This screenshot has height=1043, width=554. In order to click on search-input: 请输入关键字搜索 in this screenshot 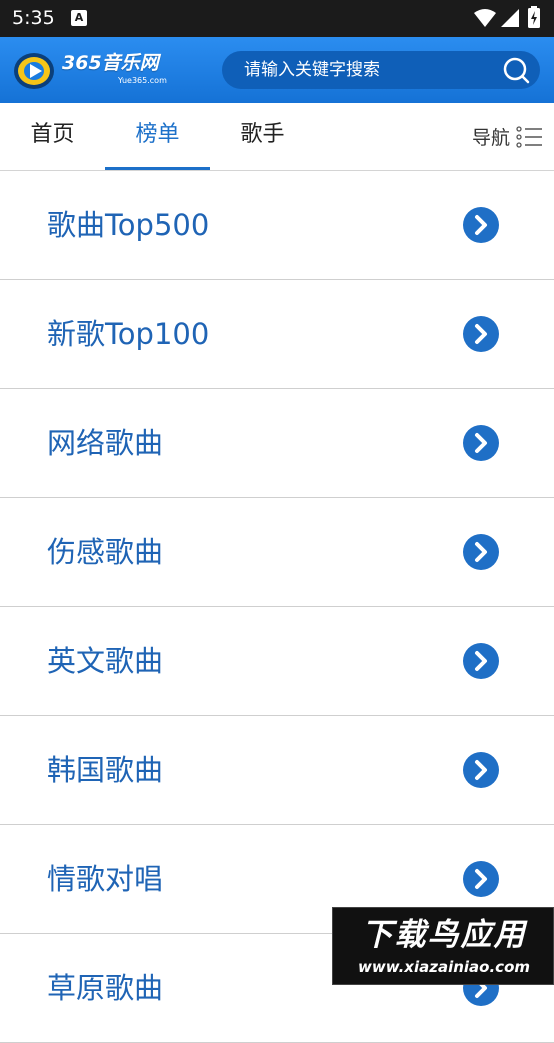, I will do `click(381, 70)`.